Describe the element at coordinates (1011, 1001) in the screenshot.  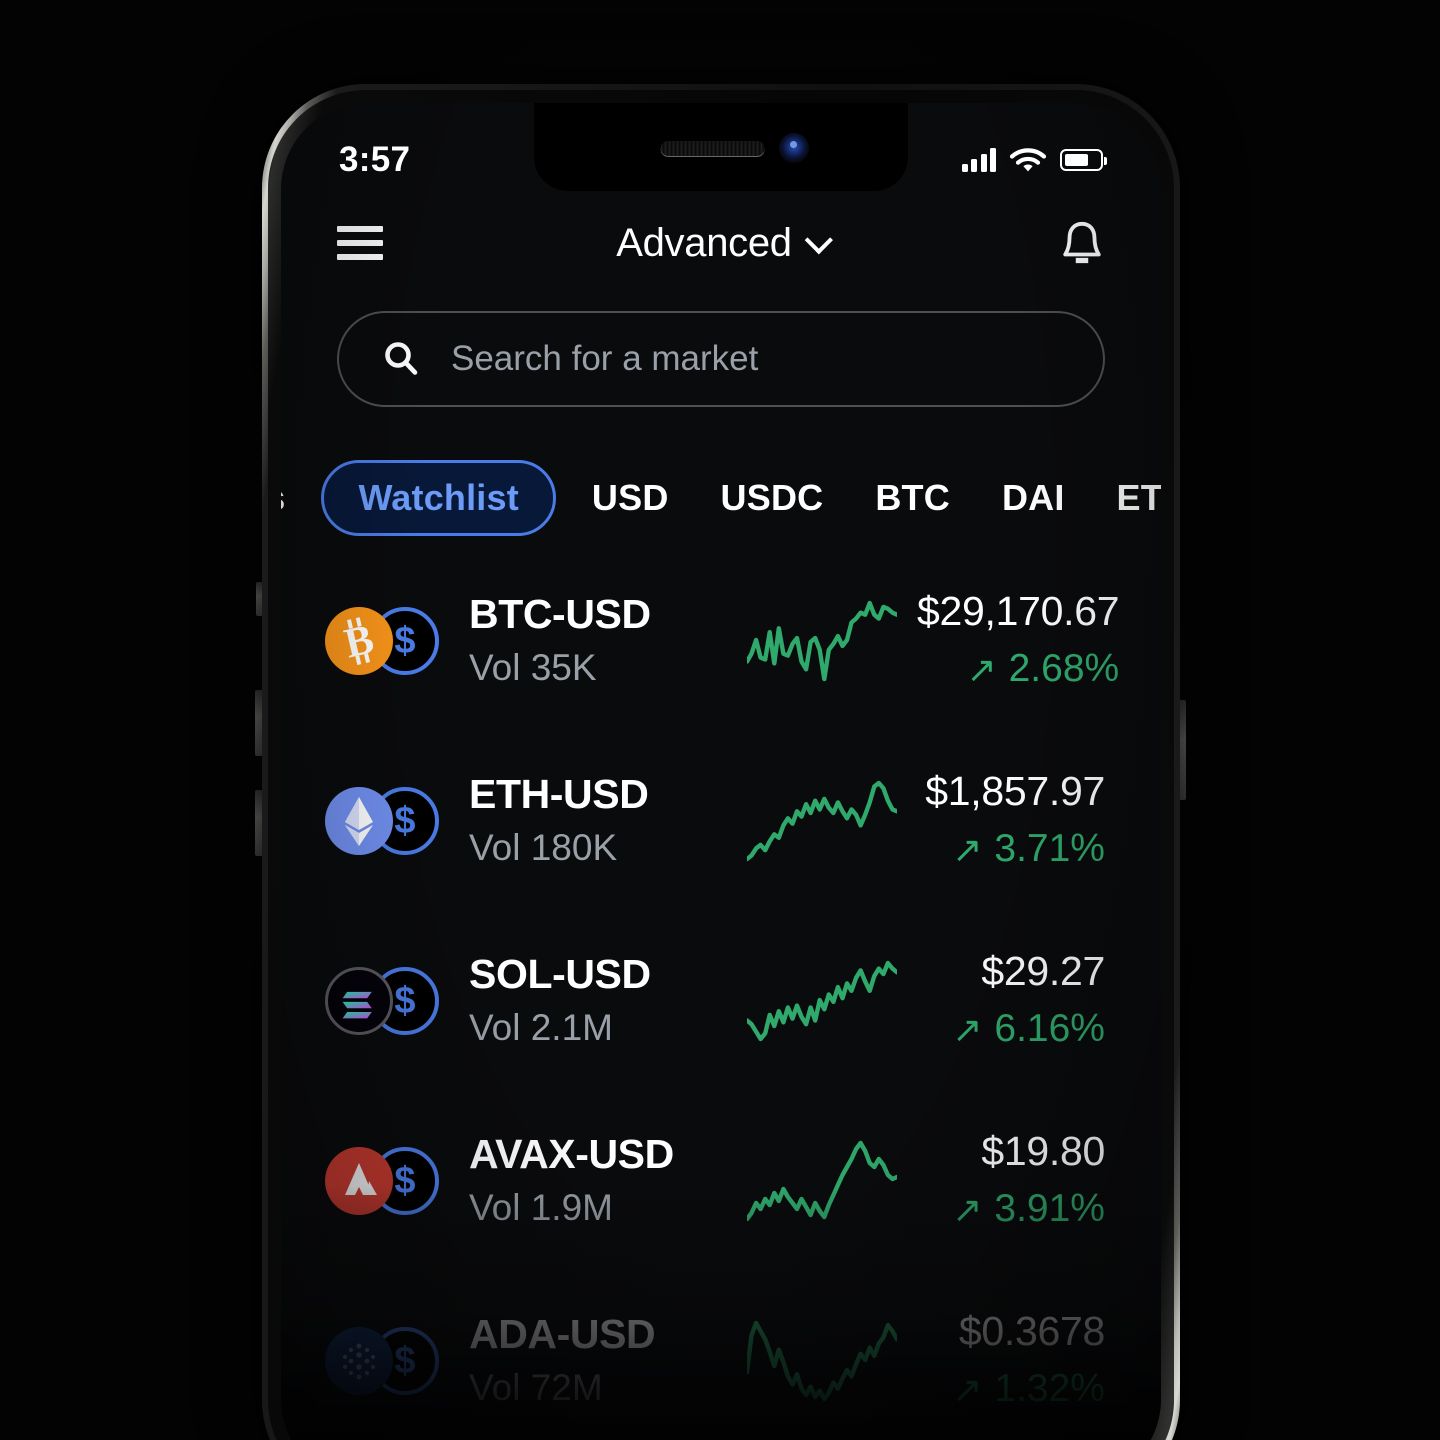
I see `price-column: $29.27 ↗ 6.16%` at that location.